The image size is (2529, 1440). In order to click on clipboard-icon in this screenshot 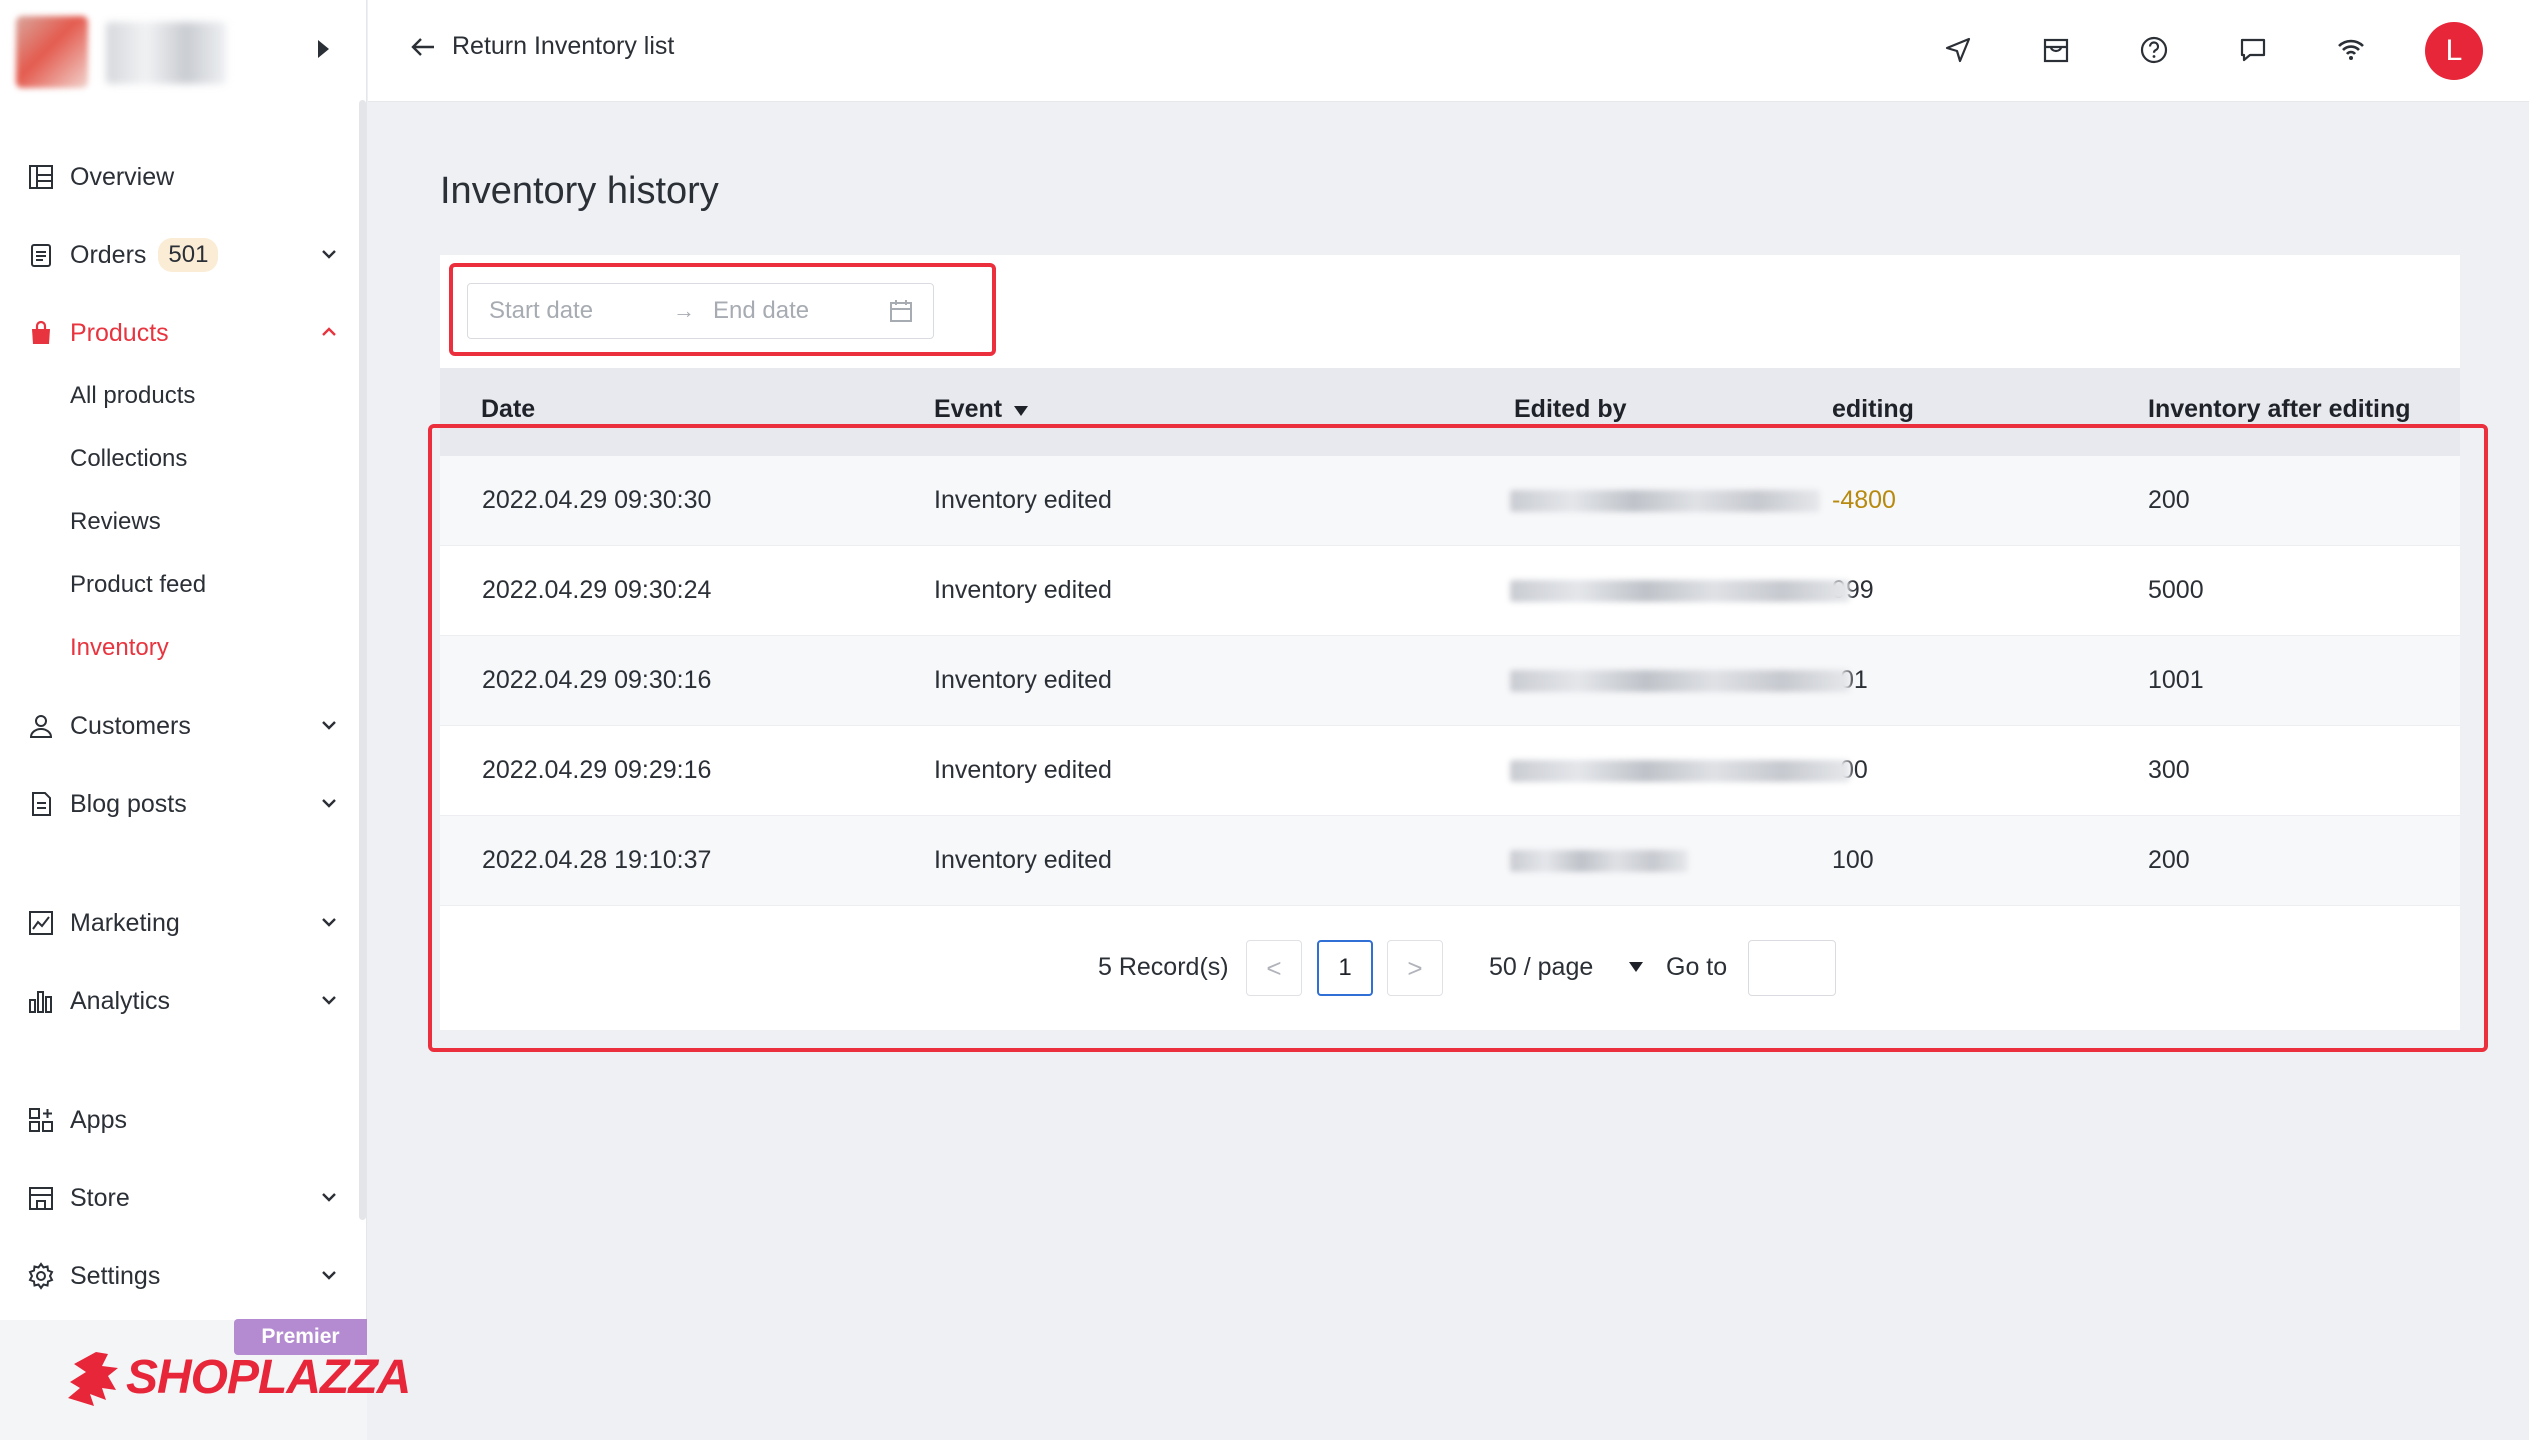, I will do `click(41, 255)`.